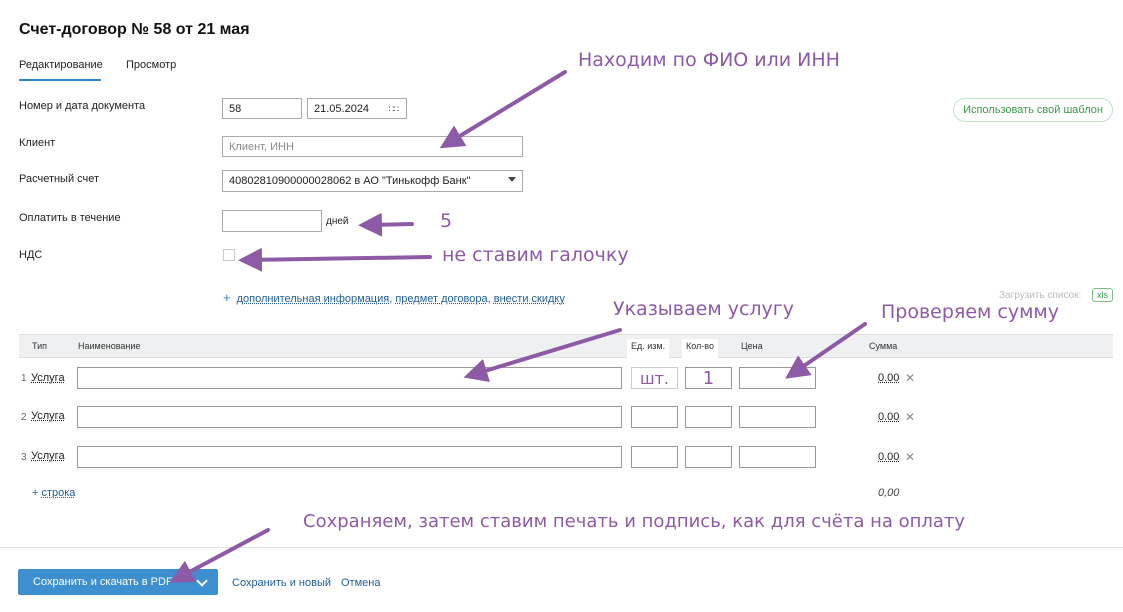 The width and height of the screenshot is (1123, 612). What do you see at coordinates (335, 259) in the screenshot?
I see `arrow-to-vat` at bounding box center [335, 259].